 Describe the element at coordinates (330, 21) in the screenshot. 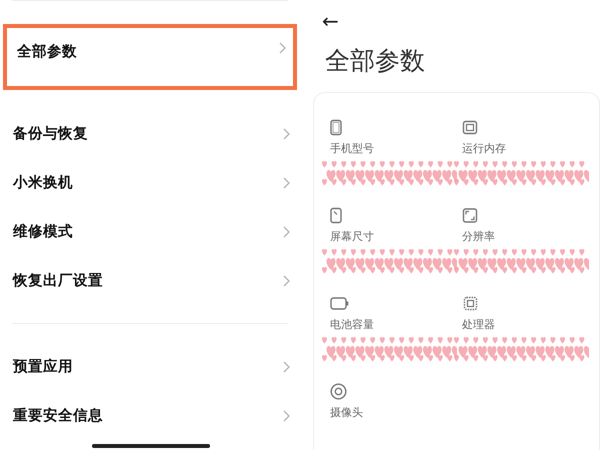

I see `back-button: ←` at that location.